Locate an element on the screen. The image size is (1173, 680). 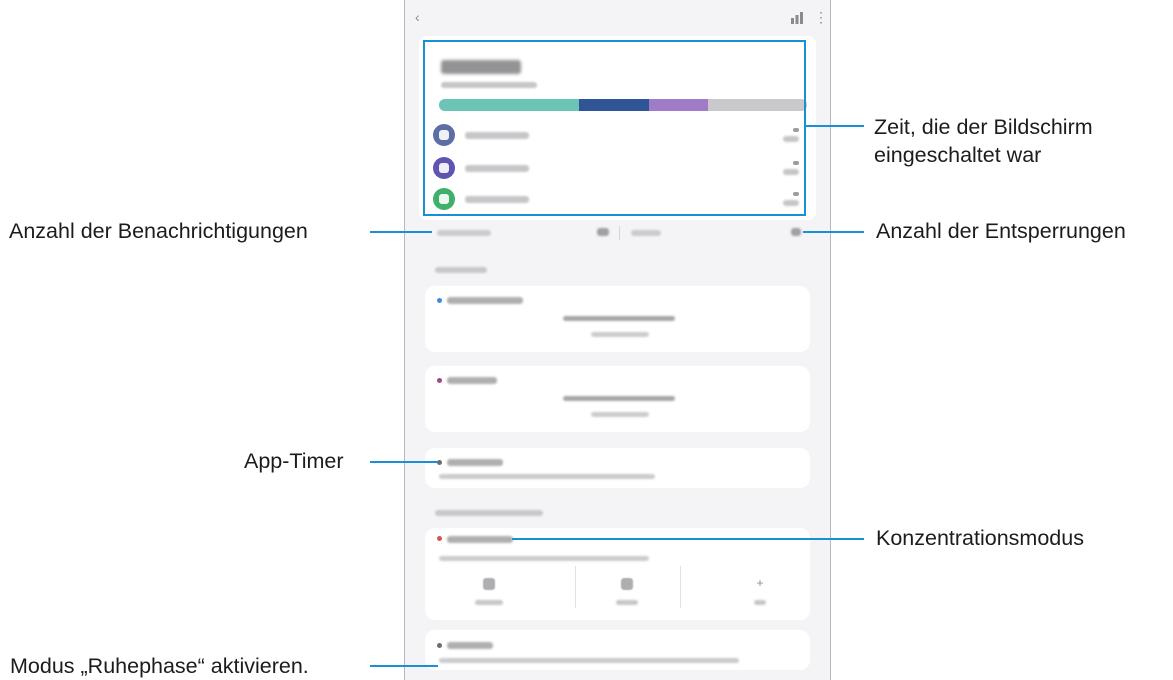
screen-time-card is located at coordinates (617, 128).